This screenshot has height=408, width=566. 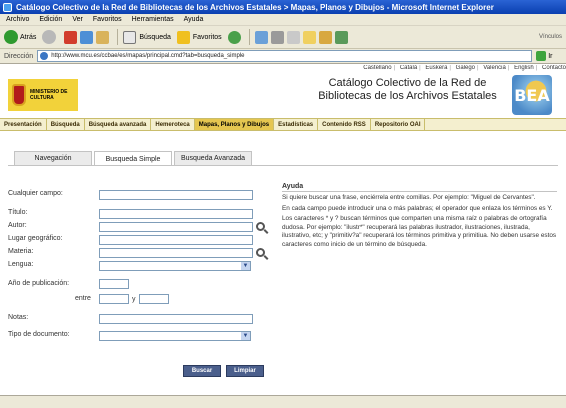 What do you see at coordinates (524, 68) in the screenshot?
I see `lang-english: English` at bounding box center [524, 68].